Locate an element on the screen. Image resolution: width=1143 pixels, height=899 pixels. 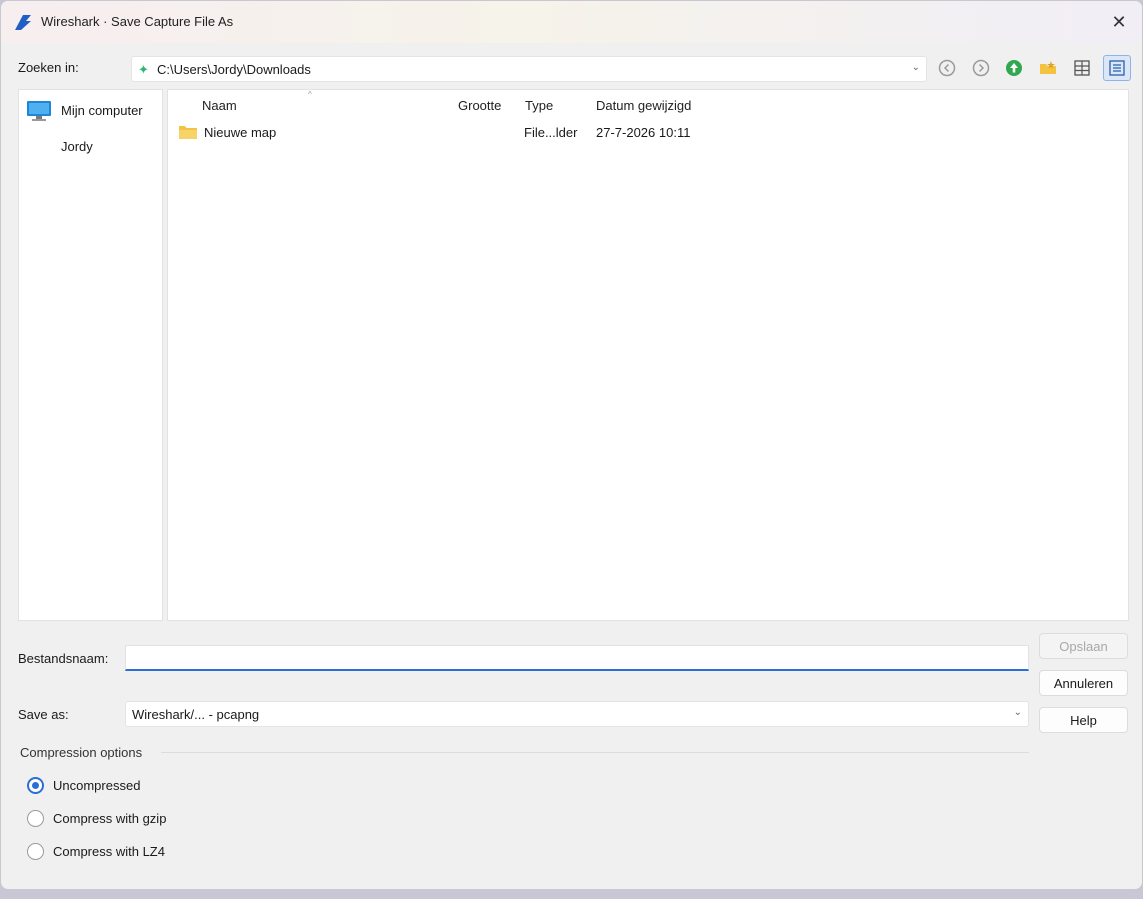
file-name-cell: Nieuwe map is located at coordinates (240, 132).